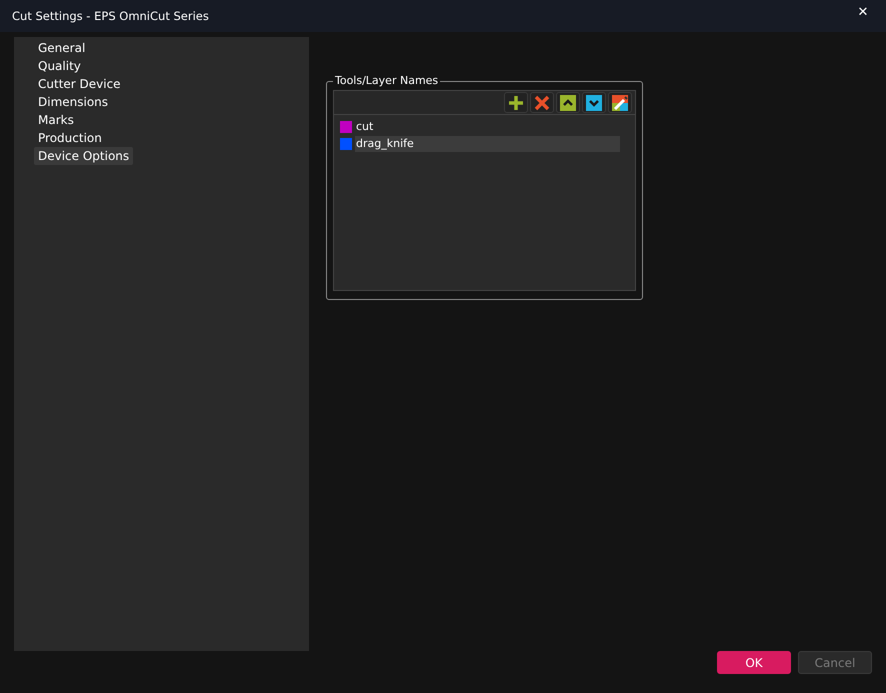  I want to click on group-title: Tools/Layer Names, so click(386, 81).